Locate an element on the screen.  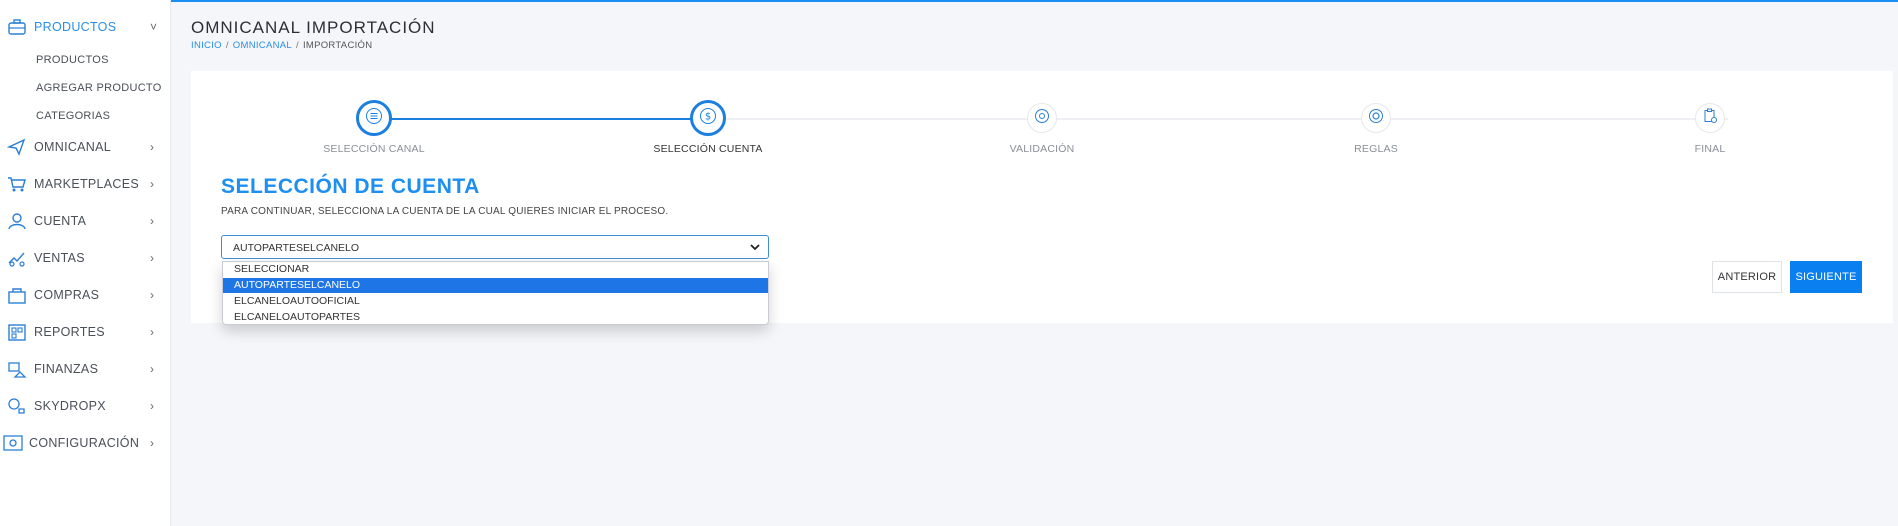
sidebar-item-productos: PRODUCTOS ˅ is located at coordinates (85, 27).